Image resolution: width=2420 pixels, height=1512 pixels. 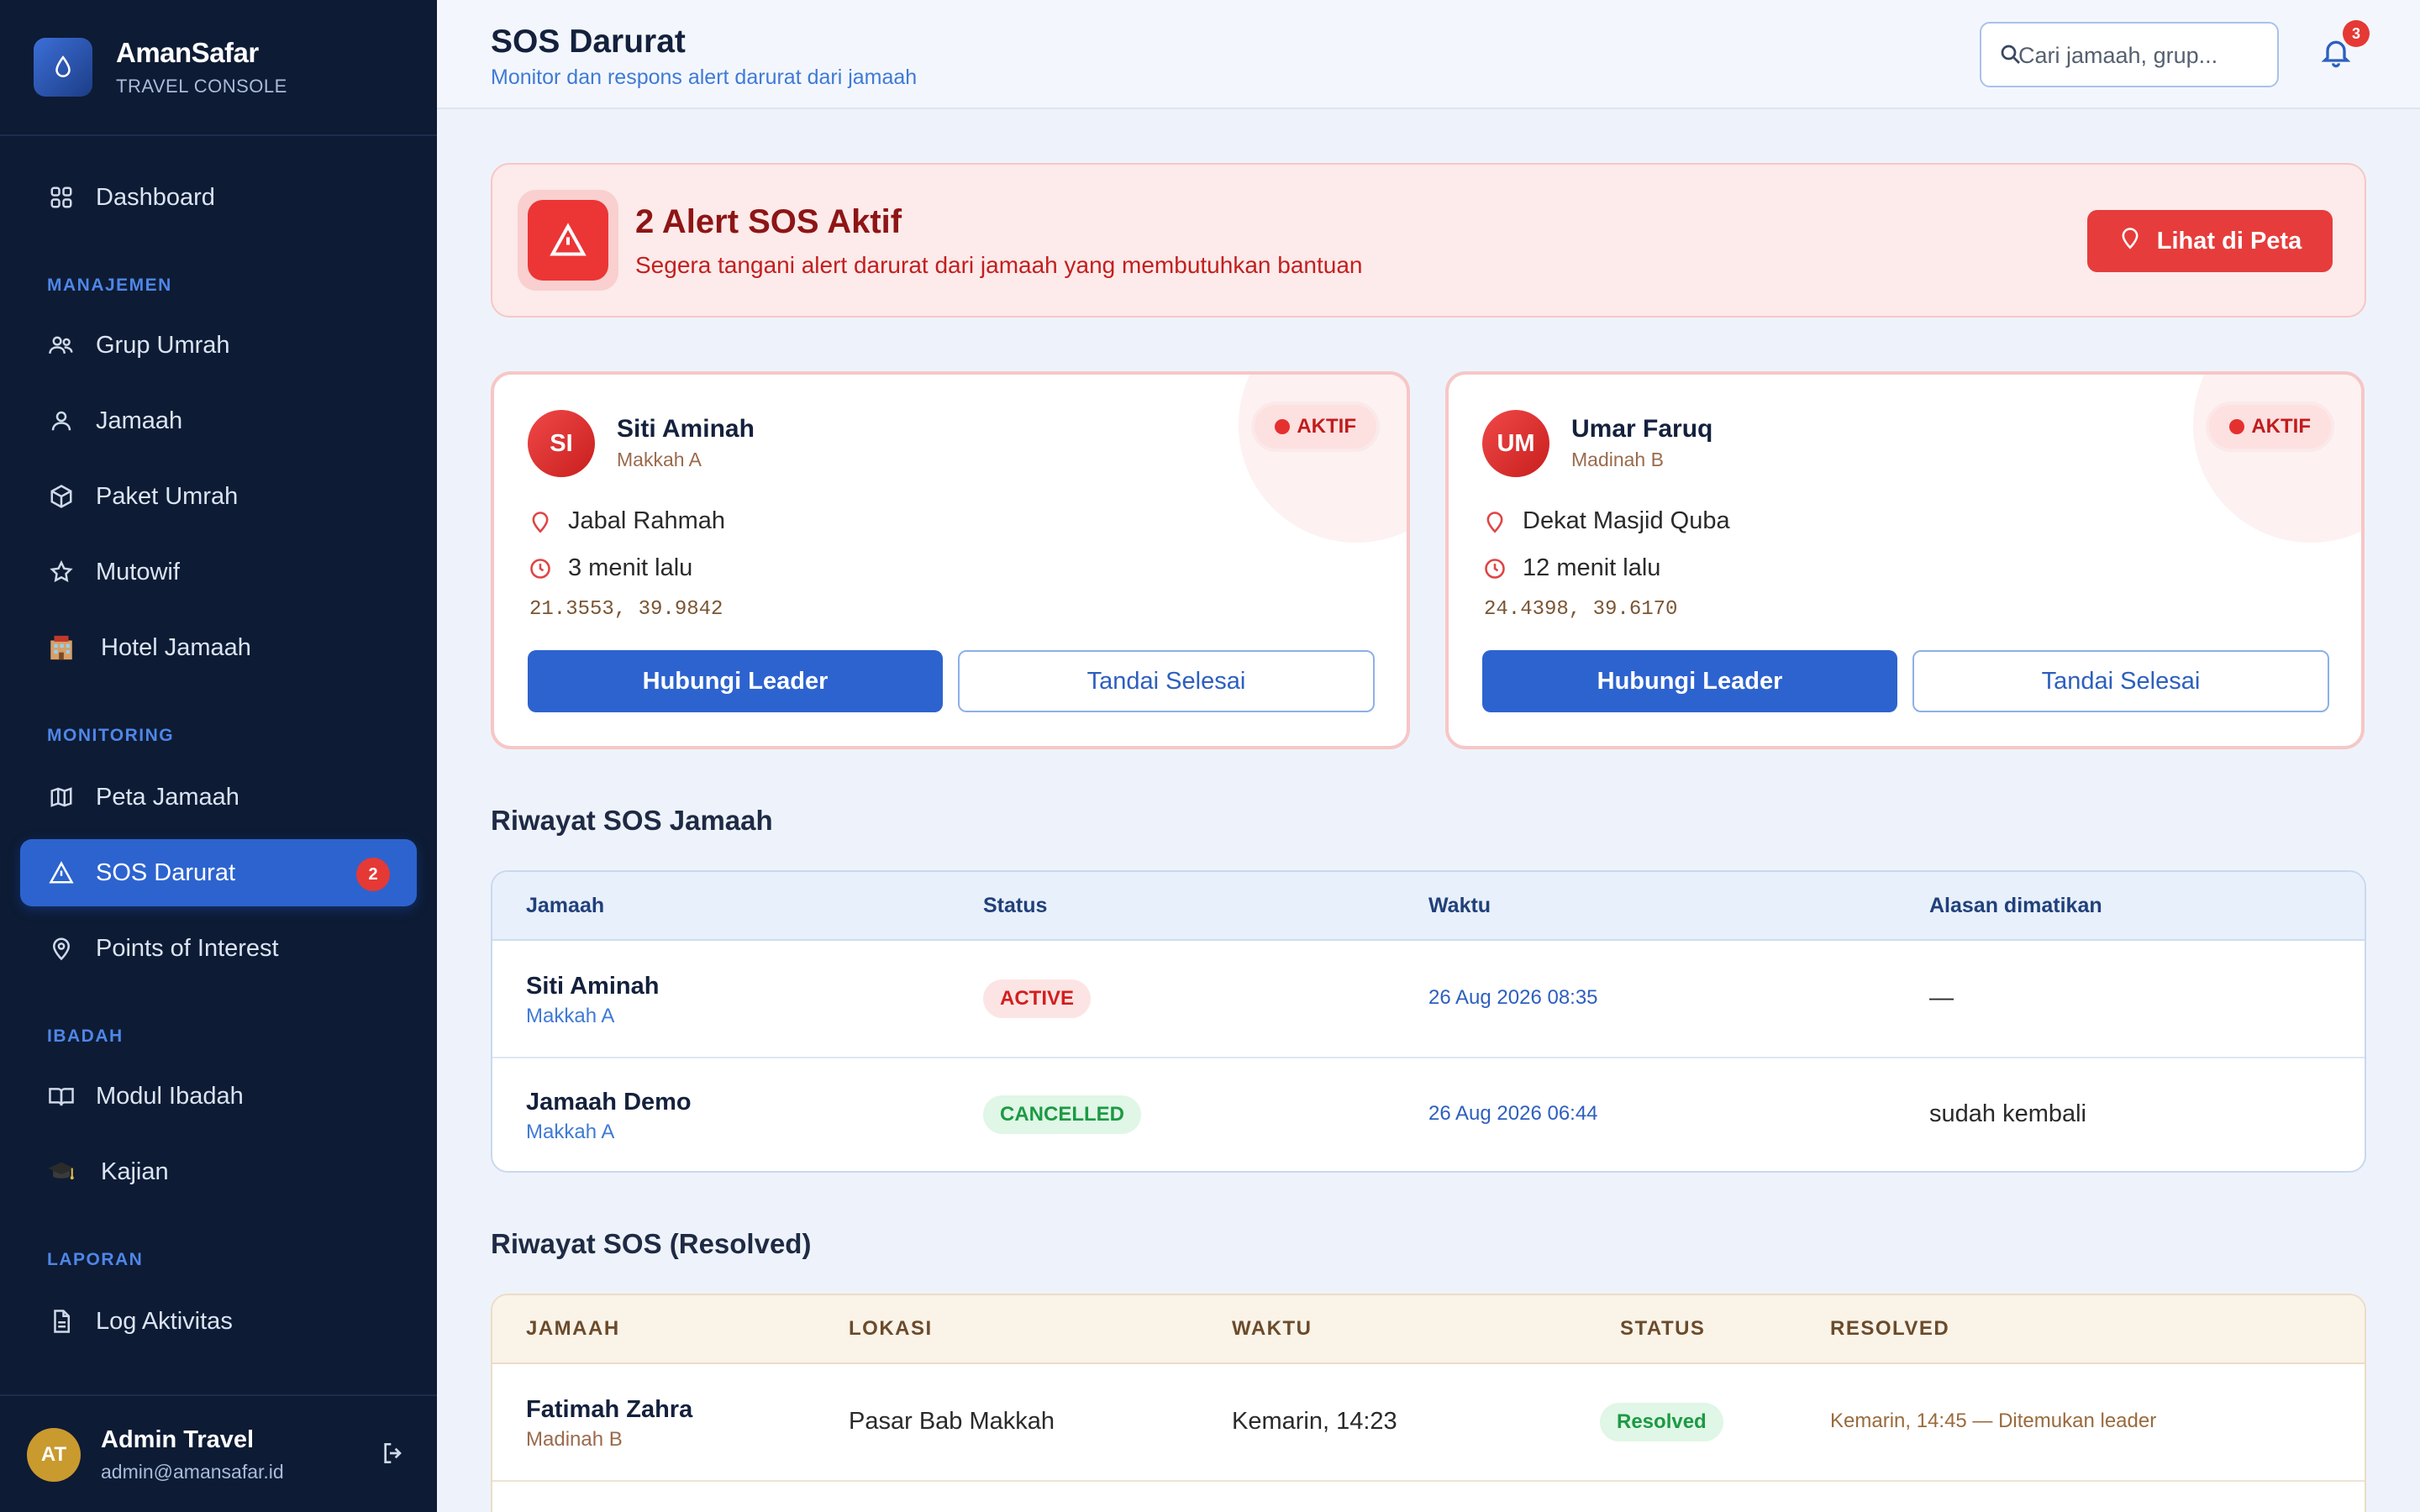 I want to click on sidebar-item-jamaah: Jamaah, so click(x=218, y=420).